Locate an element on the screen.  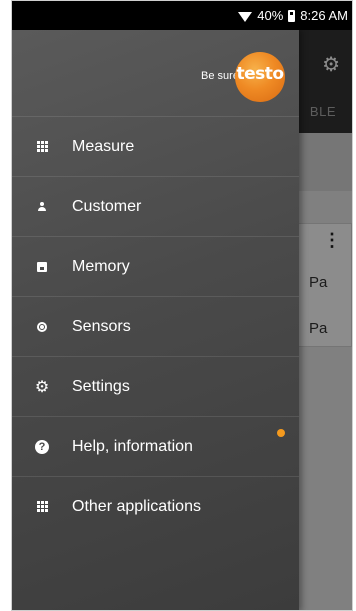
menu-item-help: ? Help, information is located at coordinates (155, 446).